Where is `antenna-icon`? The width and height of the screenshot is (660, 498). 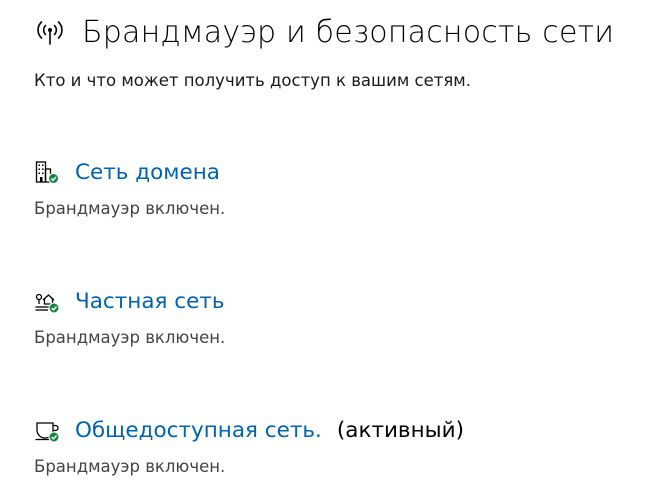
antenna-icon is located at coordinates (50, 32).